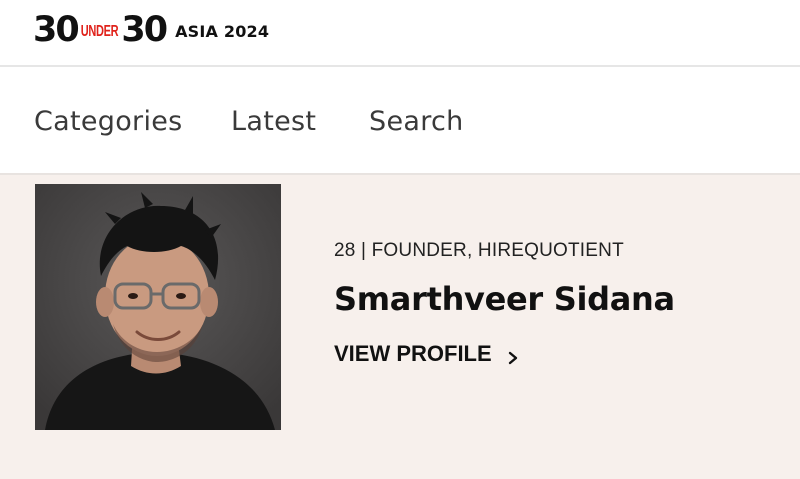  What do you see at coordinates (513, 355) in the screenshot?
I see `chevron-right-icon` at bounding box center [513, 355].